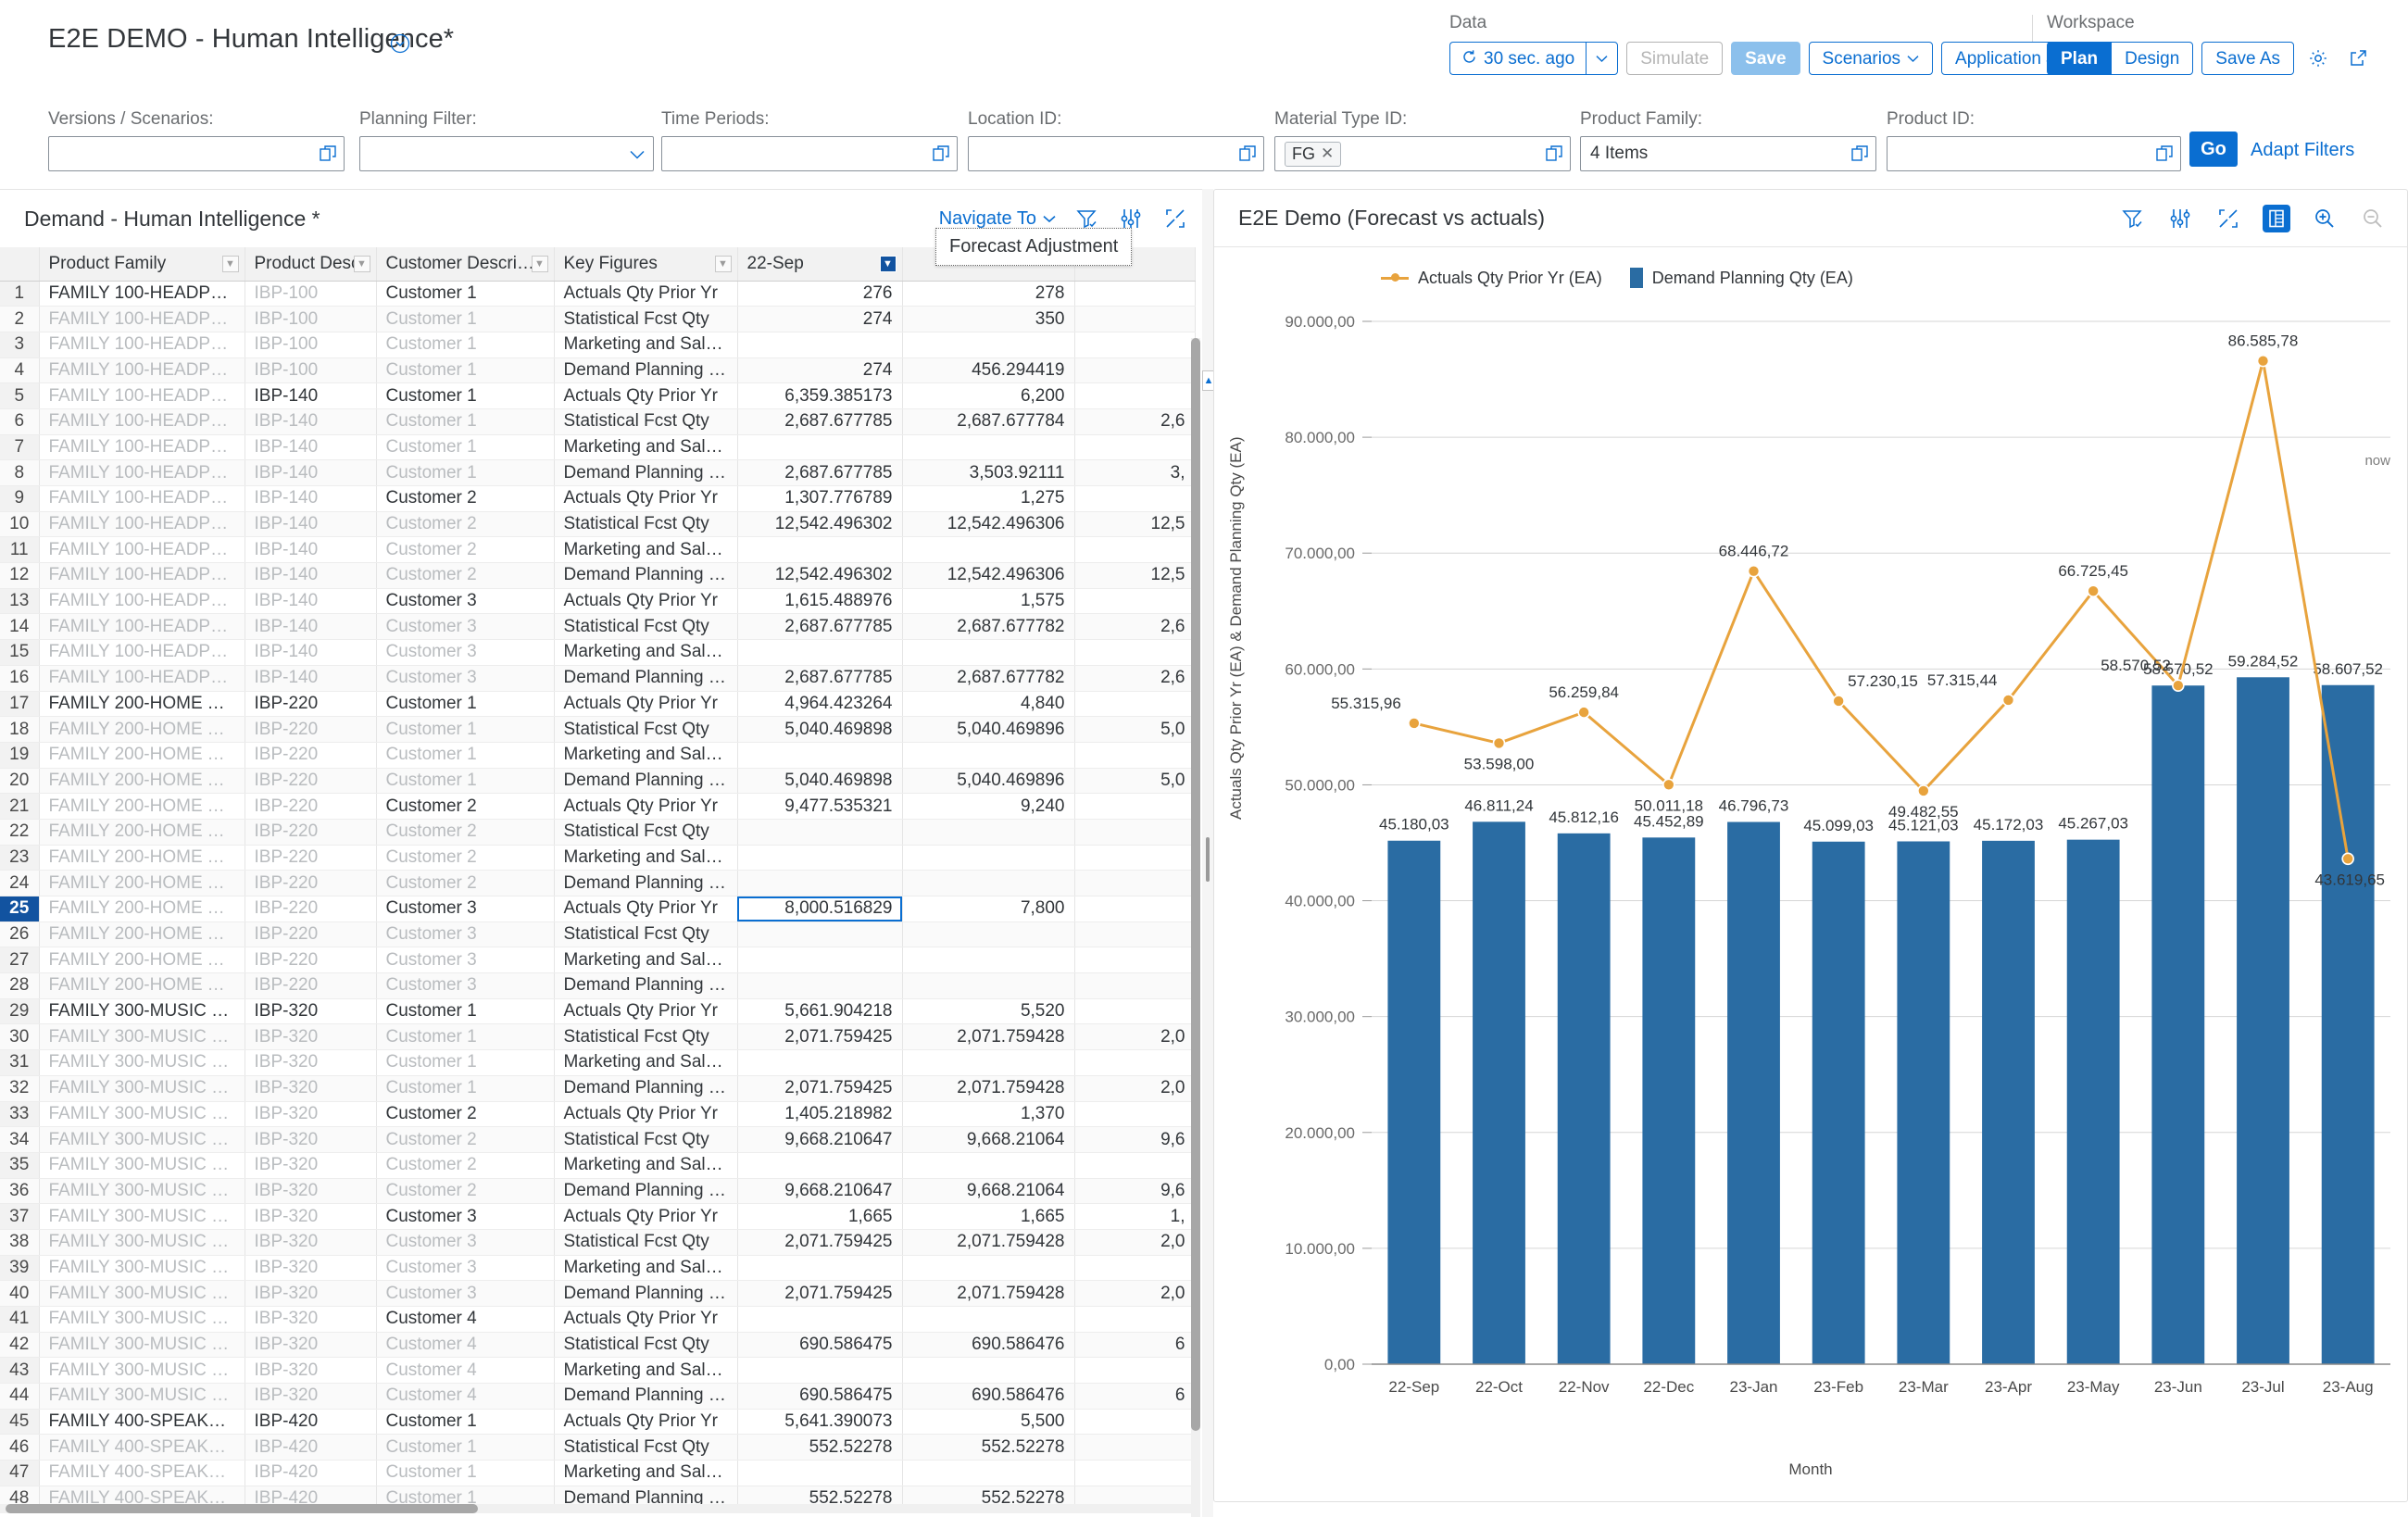 The height and width of the screenshot is (1517, 2408). I want to click on cell-customer-description: Customer 3, so click(465, 1216).